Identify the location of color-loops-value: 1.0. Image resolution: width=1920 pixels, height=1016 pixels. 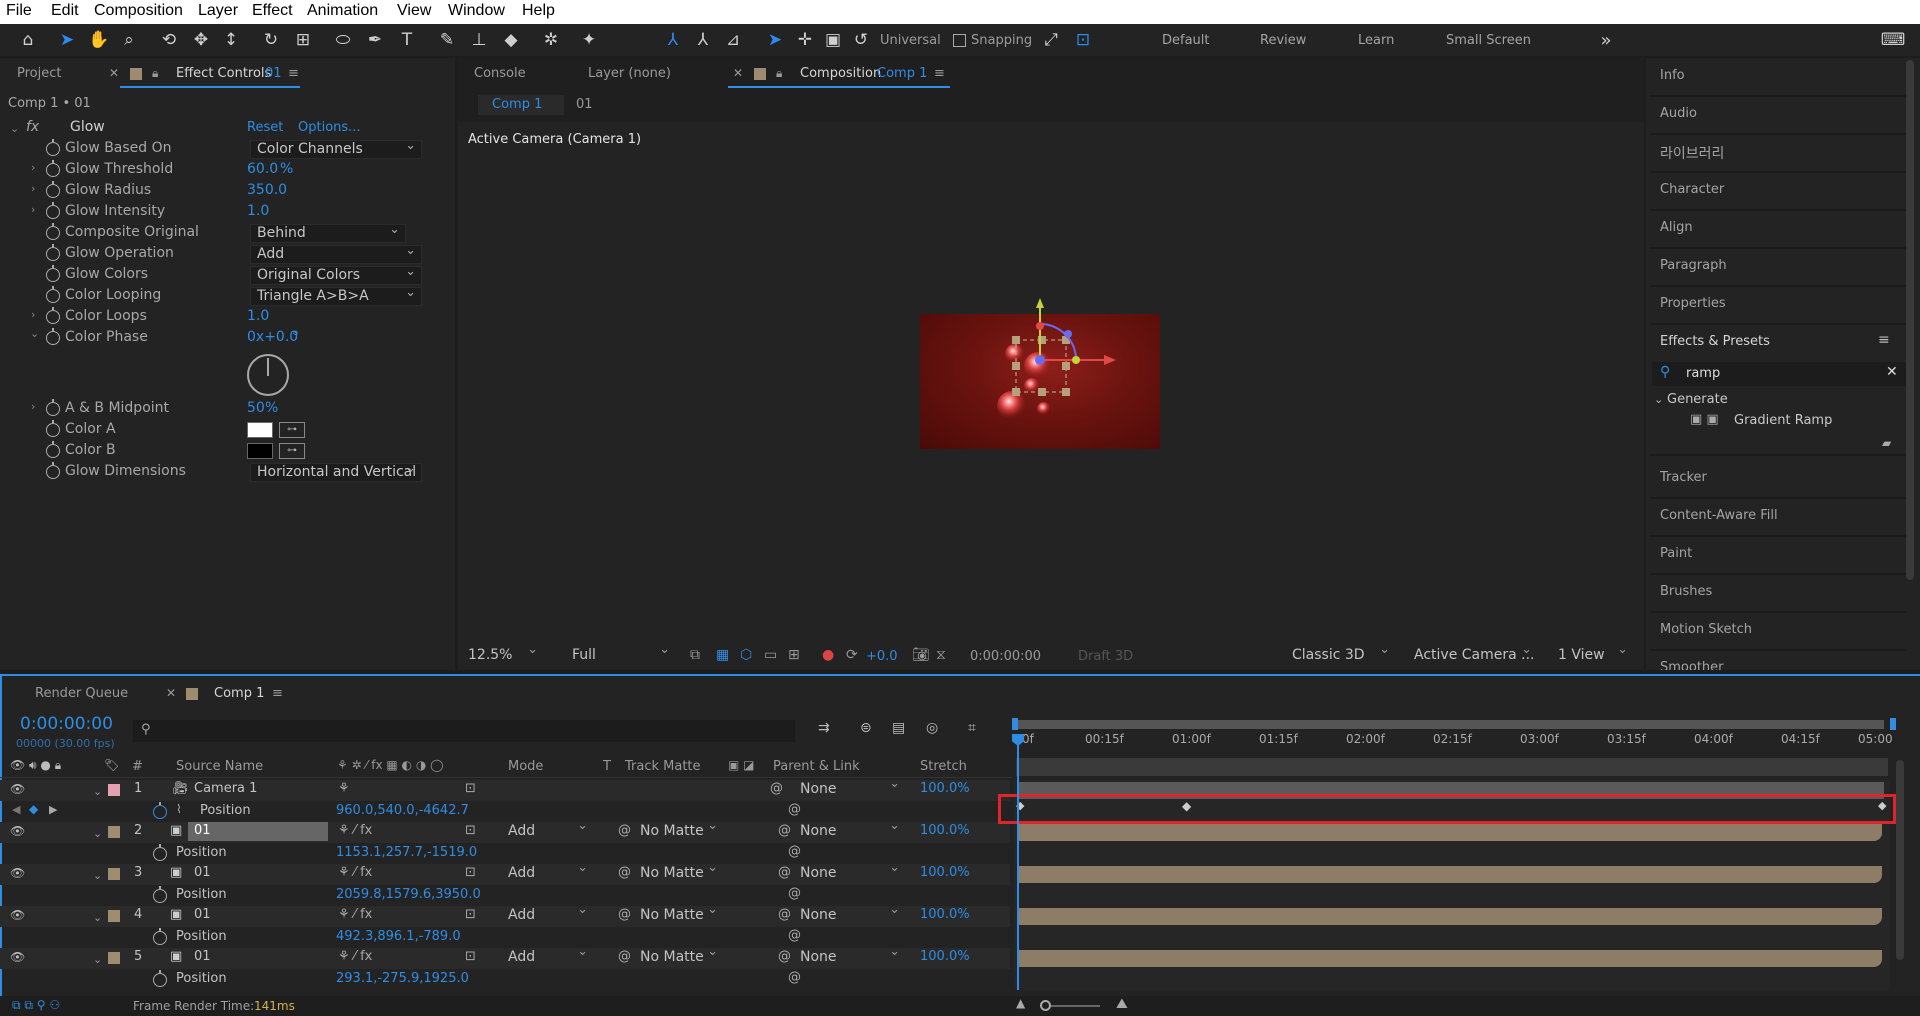
(258, 316).